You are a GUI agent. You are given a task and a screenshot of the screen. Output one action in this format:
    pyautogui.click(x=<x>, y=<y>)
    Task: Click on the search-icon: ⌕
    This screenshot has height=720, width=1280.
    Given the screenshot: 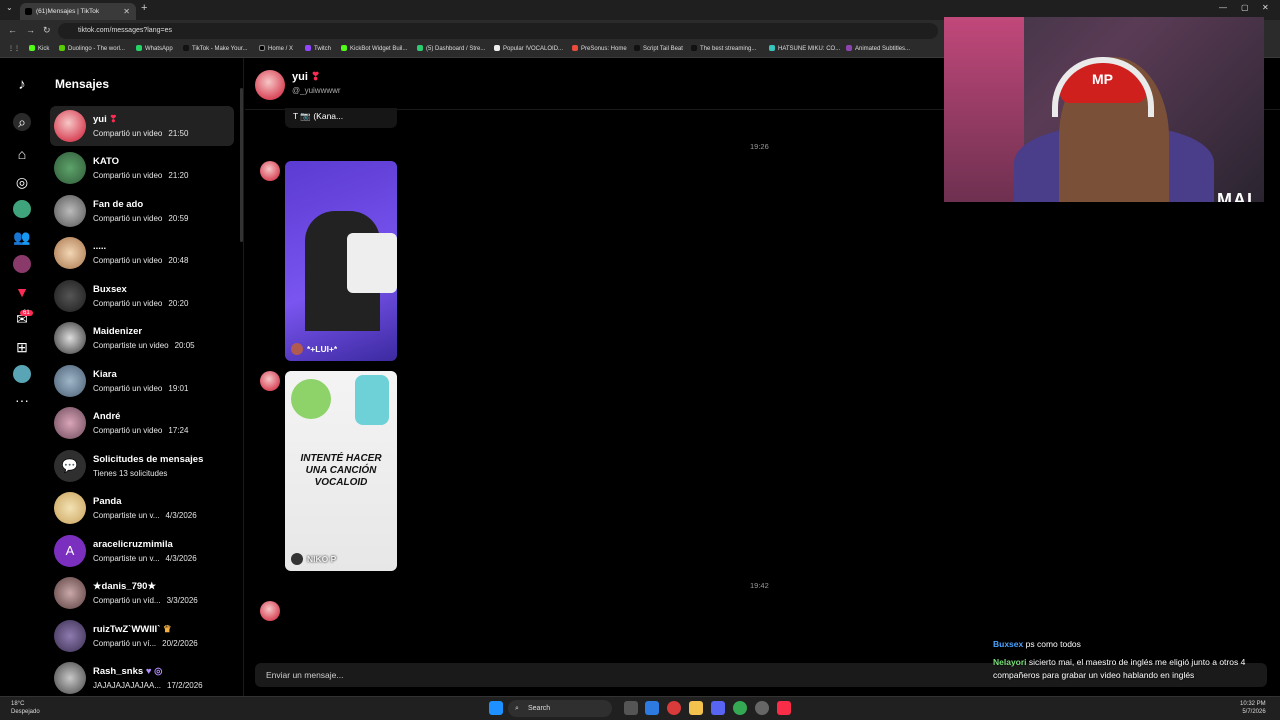 What is the action you would take?
    pyautogui.click(x=22, y=122)
    